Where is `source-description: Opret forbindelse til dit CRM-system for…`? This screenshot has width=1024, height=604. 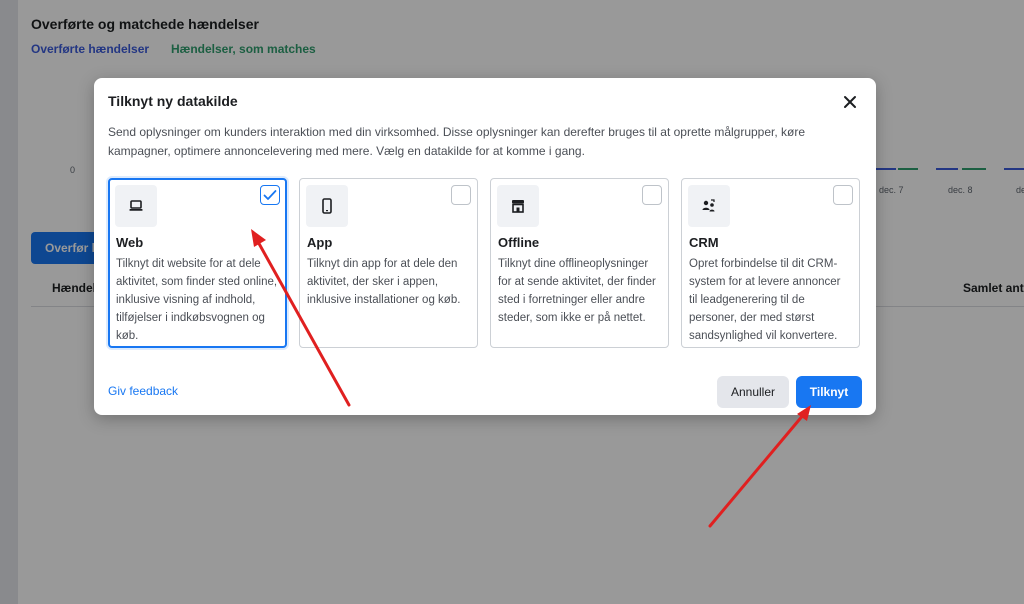 source-description: Opret forbindelse til dit CRM-system for… is located at coordinates (765, 300).